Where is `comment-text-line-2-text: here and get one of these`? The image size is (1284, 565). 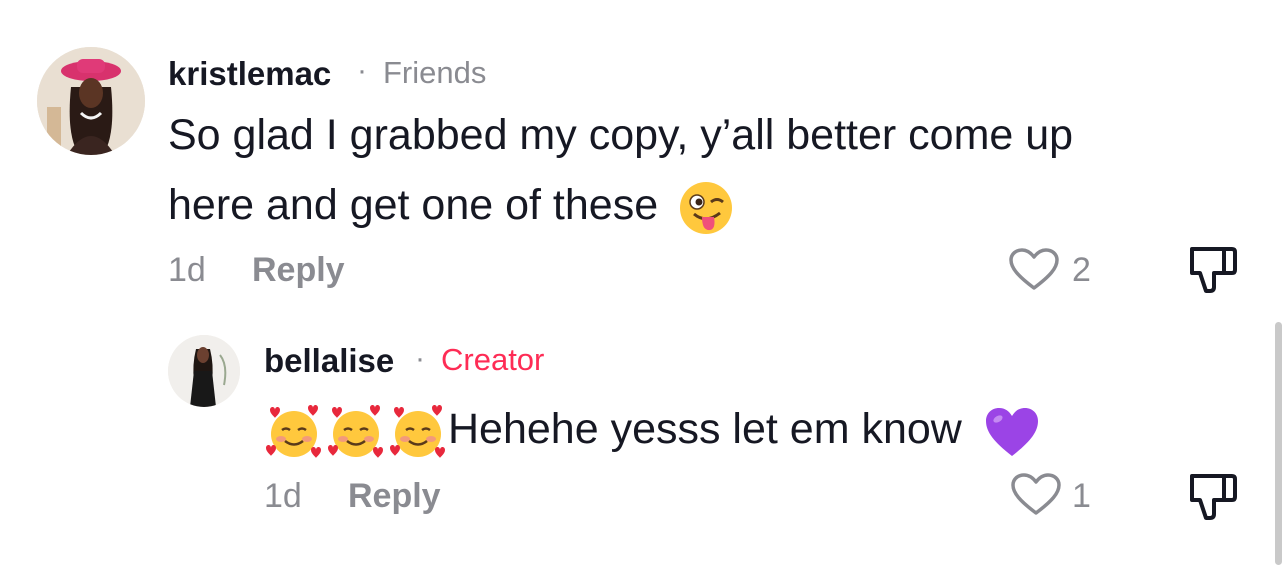
comment-text-line-2-text: here and get one of these is located at coordinates (413, 205).